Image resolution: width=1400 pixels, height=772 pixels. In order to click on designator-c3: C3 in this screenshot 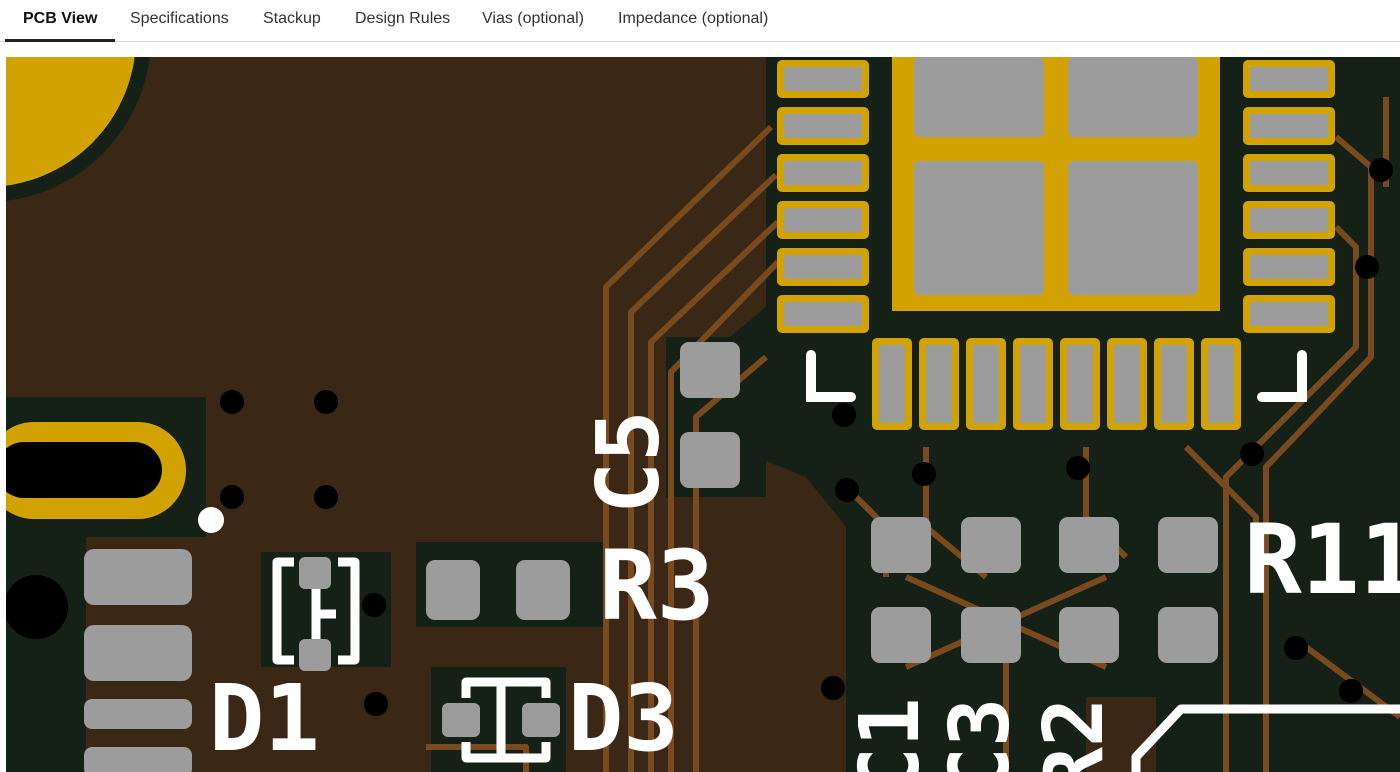, I will do `click(980, 735)`.